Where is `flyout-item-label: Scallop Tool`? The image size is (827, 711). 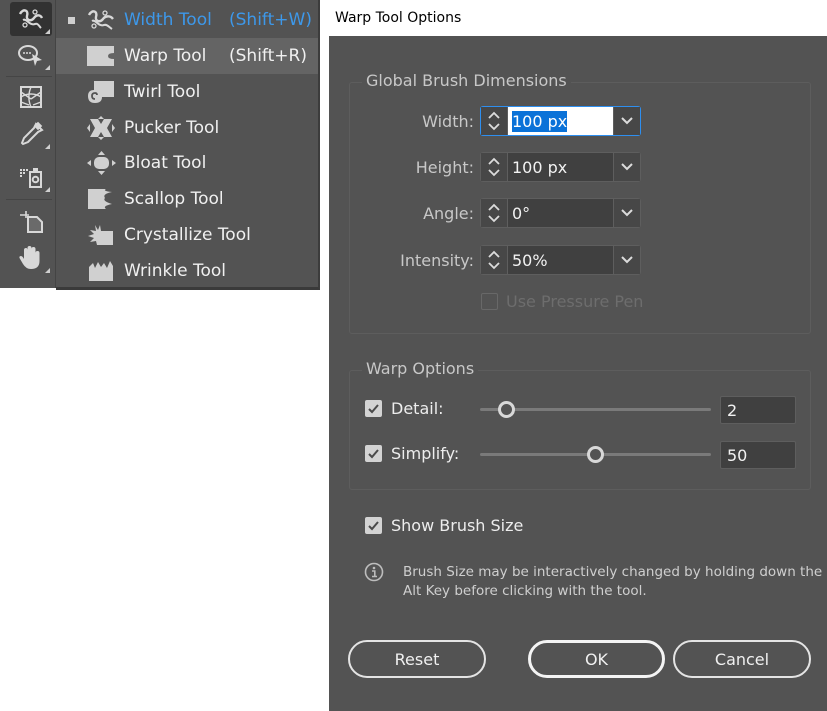 flyout-item-label: Scallop Tool is located at coordinates (174, 199).